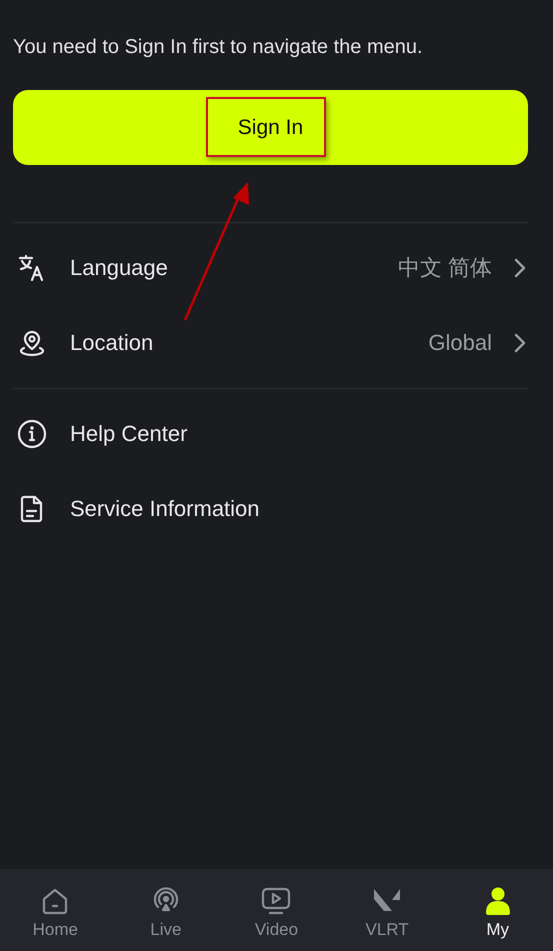  Describe the element at coordinates (497, 910) in the screenshot. I see `nav-tab: My` at that location.